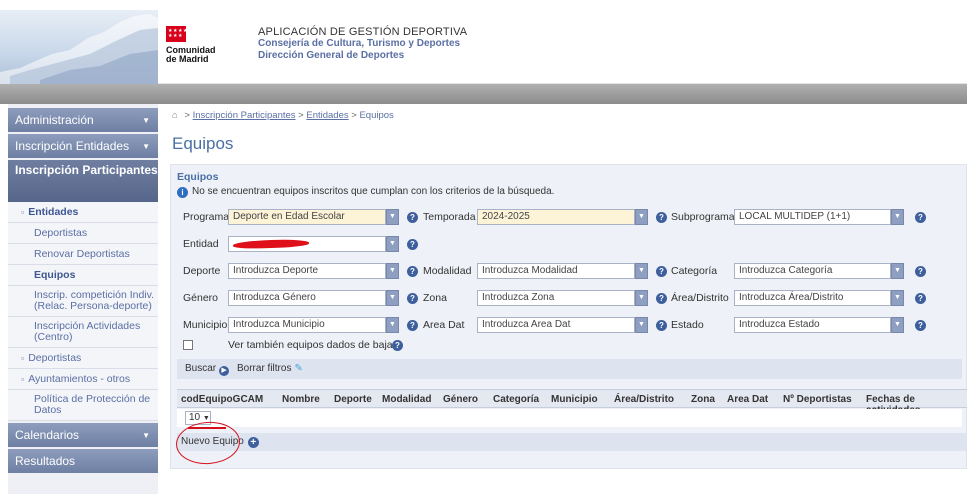 The width and height of the screenshot is (967, 494). I want to click on sidebar-item-label: Deportistas, so click(61, 233).